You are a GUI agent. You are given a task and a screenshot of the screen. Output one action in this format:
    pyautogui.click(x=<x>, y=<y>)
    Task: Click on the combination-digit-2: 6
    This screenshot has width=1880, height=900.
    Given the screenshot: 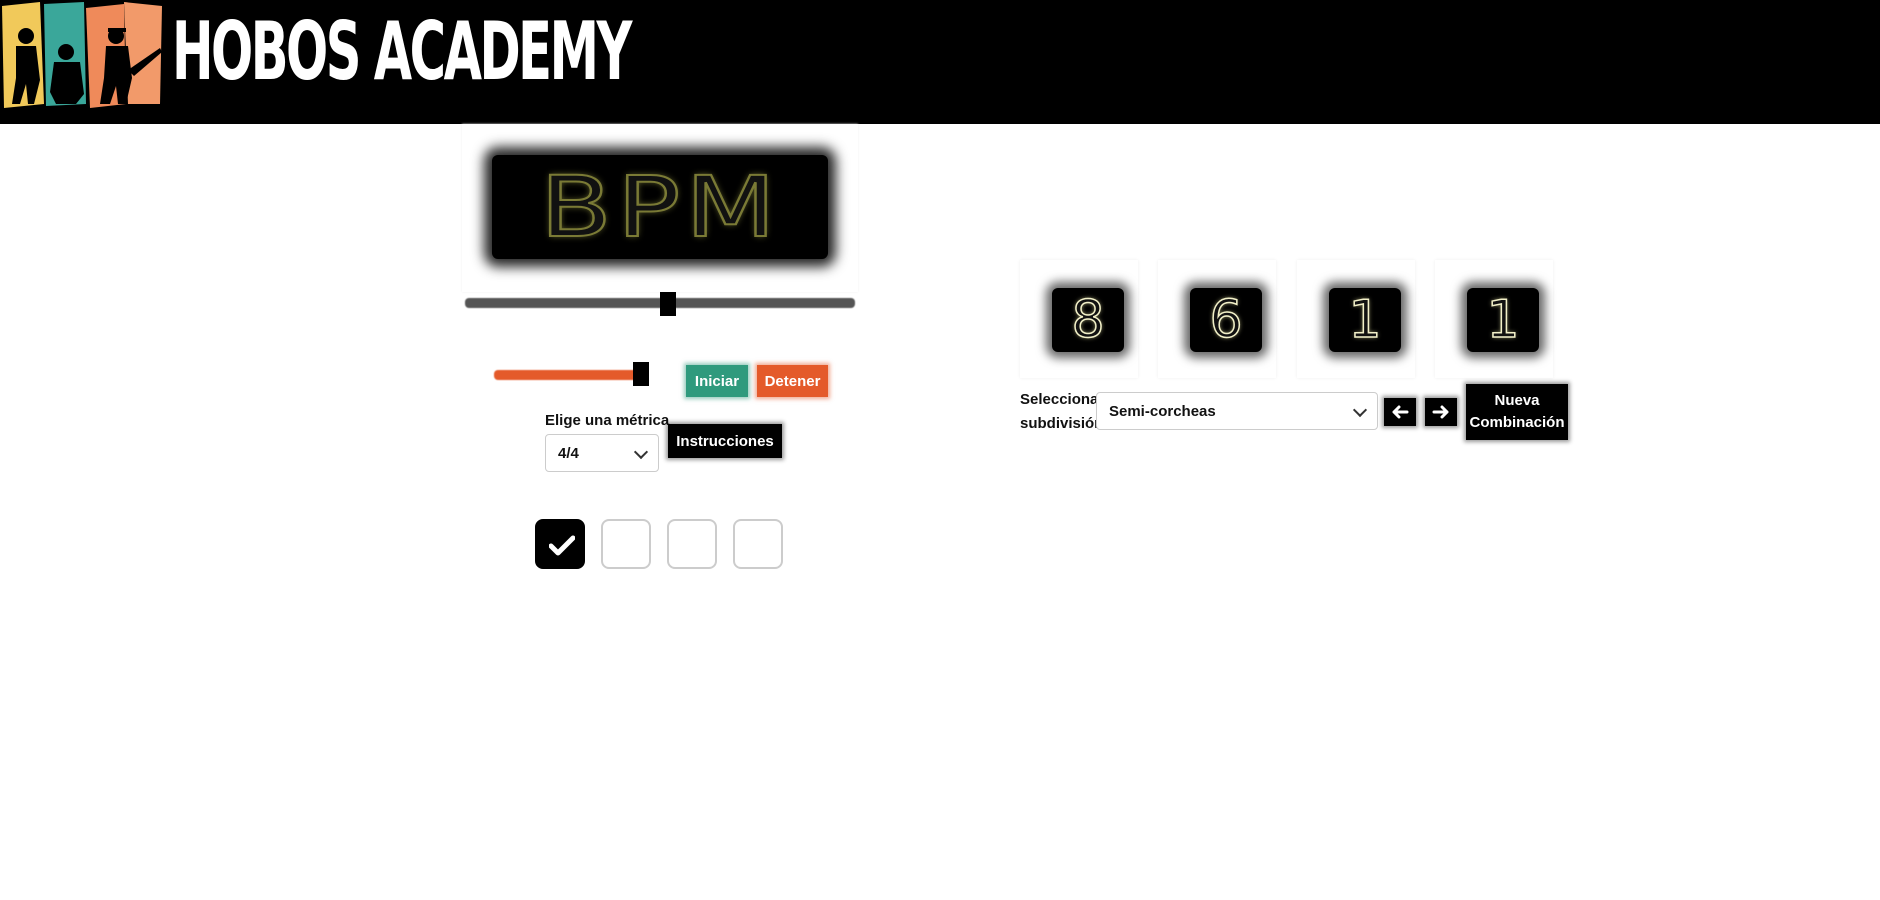 What is the action you would take?
    pyautogui.click(x=1226, y=320)
    